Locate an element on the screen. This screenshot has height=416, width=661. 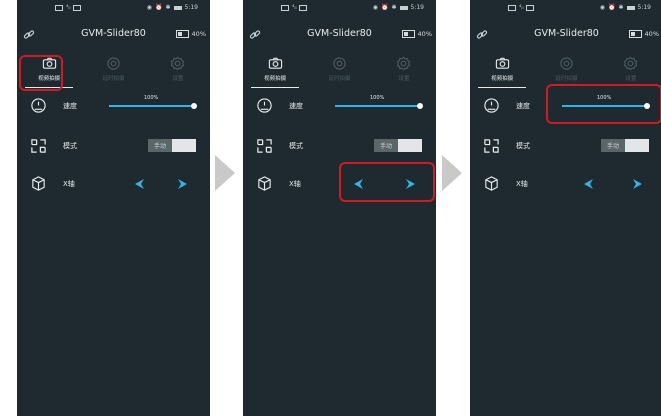
mode-row: 模式 手动 is located at coordinates (565, 146).